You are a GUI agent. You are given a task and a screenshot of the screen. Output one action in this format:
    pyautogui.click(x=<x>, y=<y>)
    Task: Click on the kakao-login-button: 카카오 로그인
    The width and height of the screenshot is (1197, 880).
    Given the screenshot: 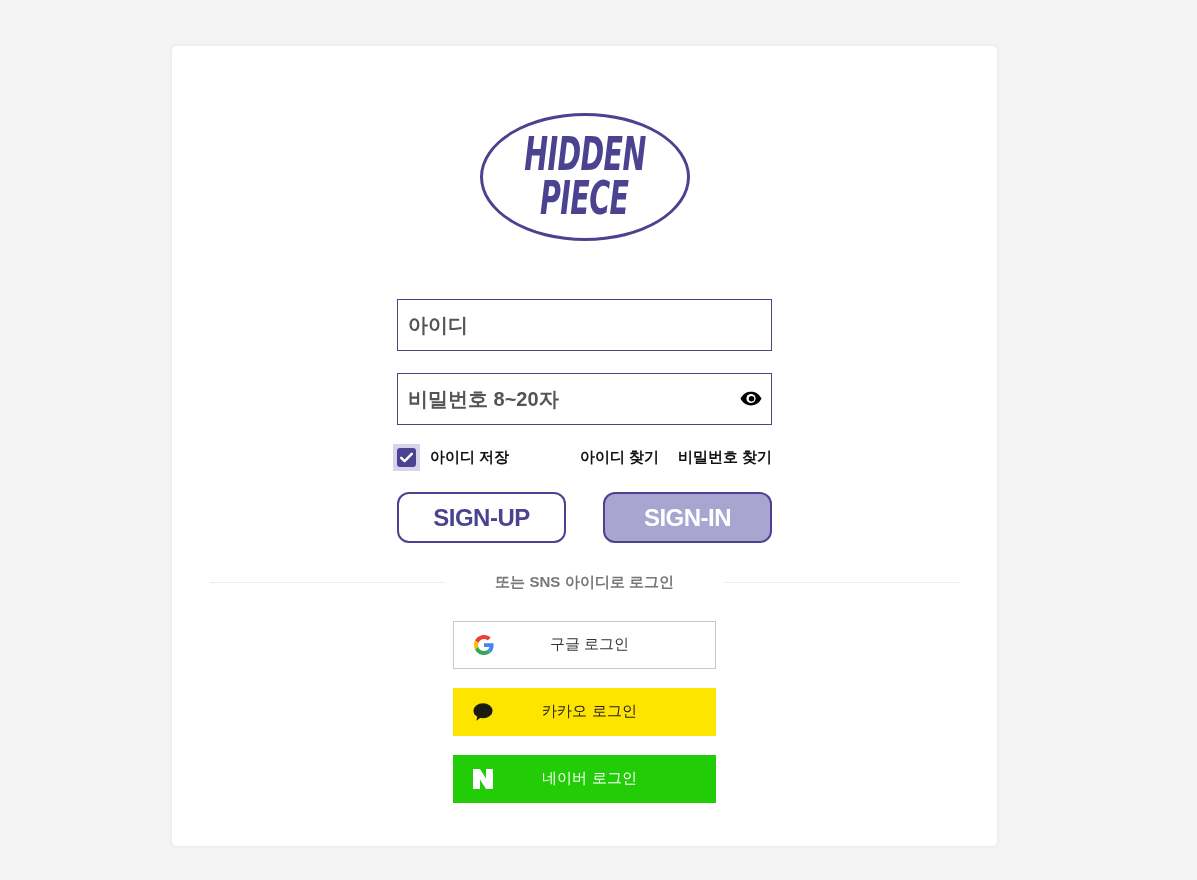 What is the action you would take?
    pyautogui.click(x=584, y=711)
    